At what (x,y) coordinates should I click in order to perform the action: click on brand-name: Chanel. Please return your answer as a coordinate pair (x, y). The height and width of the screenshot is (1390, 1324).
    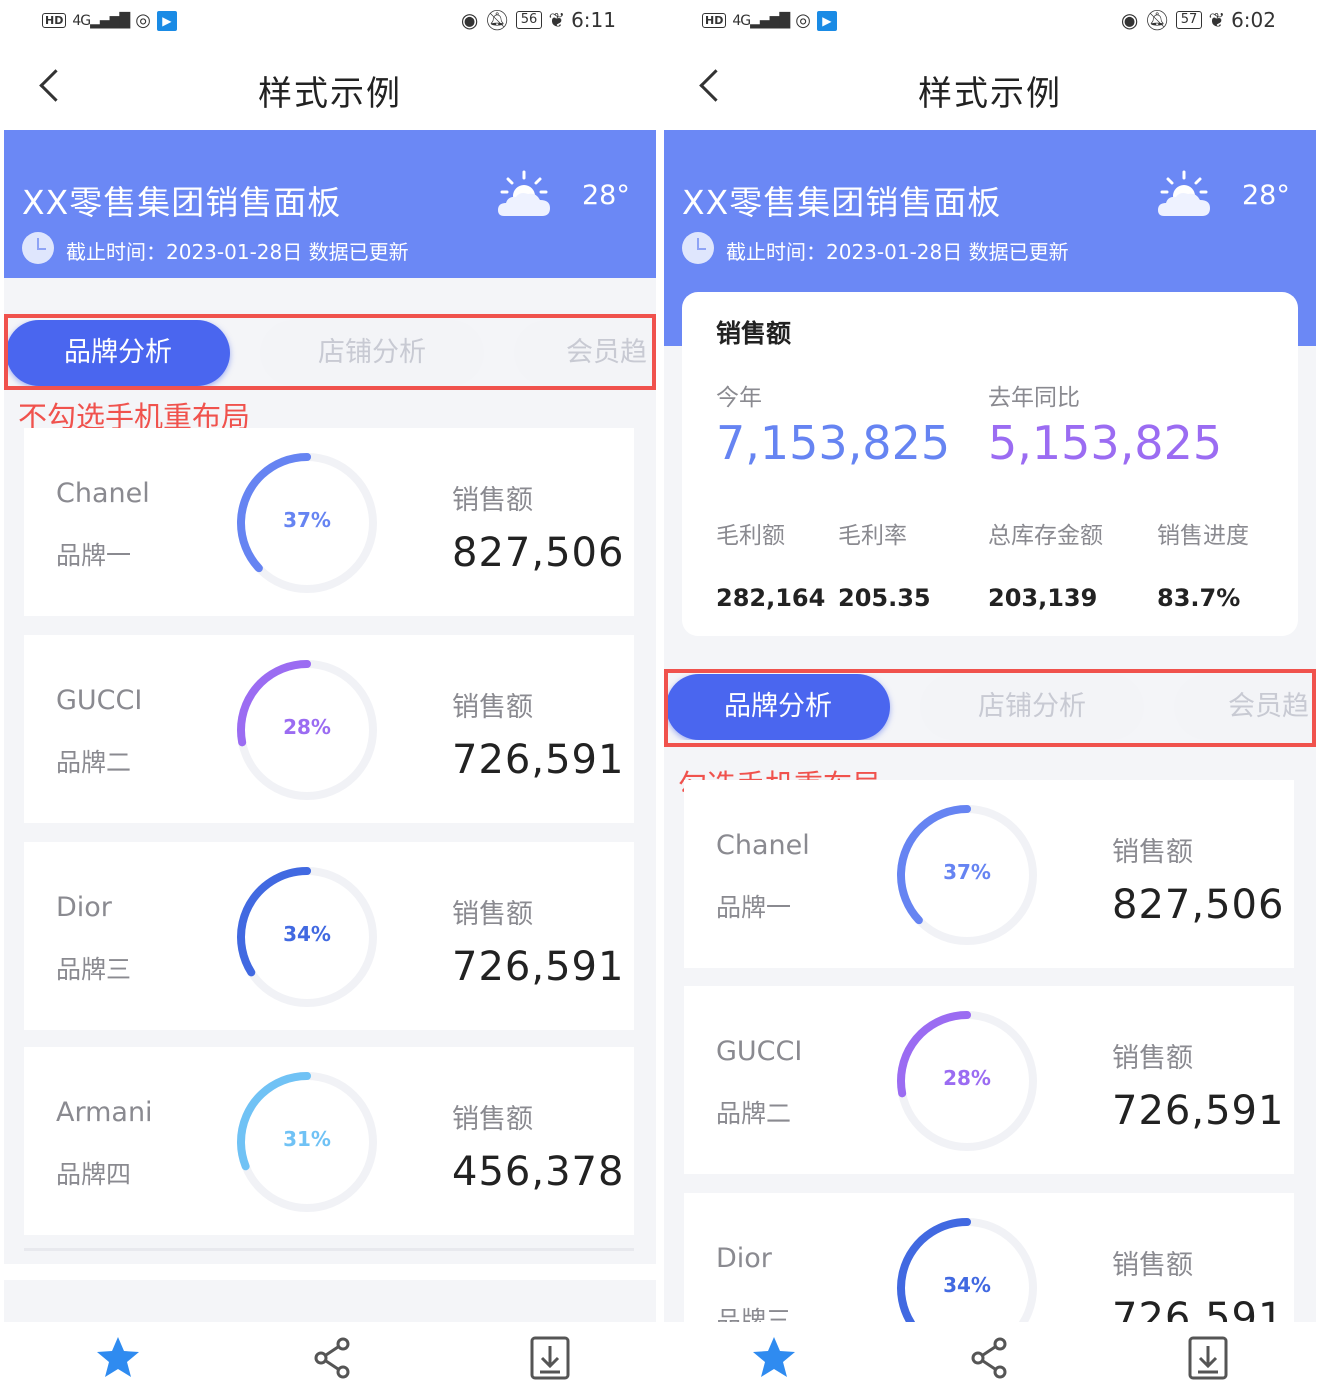
    Looking at the image, I should click on (763, 845).